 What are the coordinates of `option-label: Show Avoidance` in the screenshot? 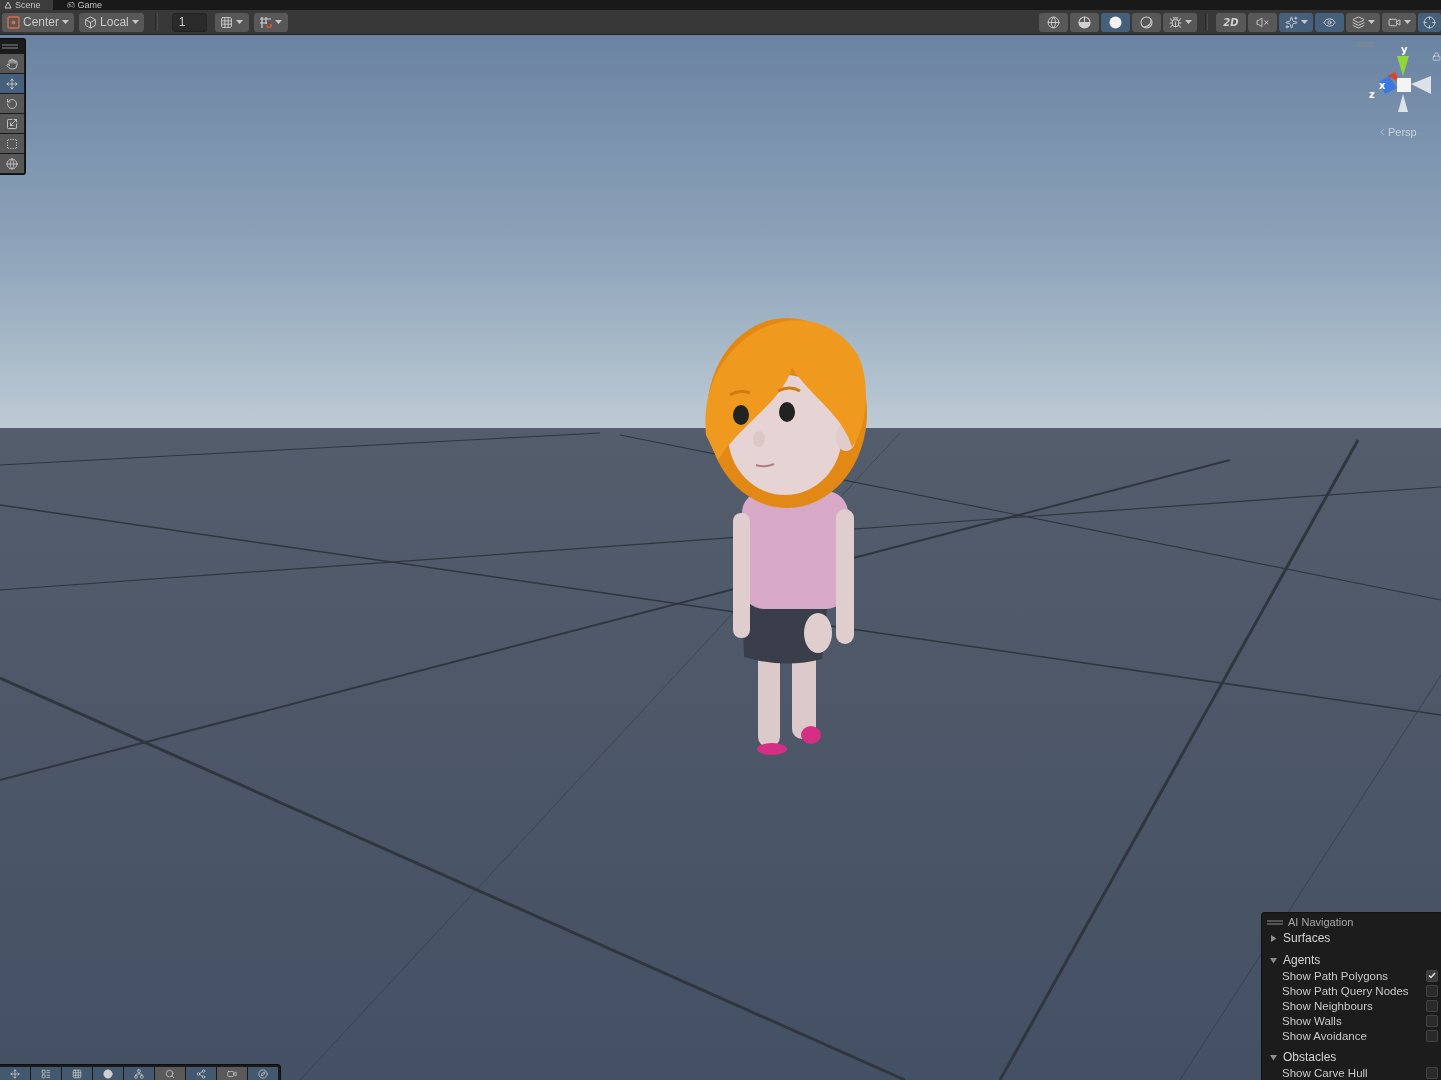 It's located at (1324, 1035).